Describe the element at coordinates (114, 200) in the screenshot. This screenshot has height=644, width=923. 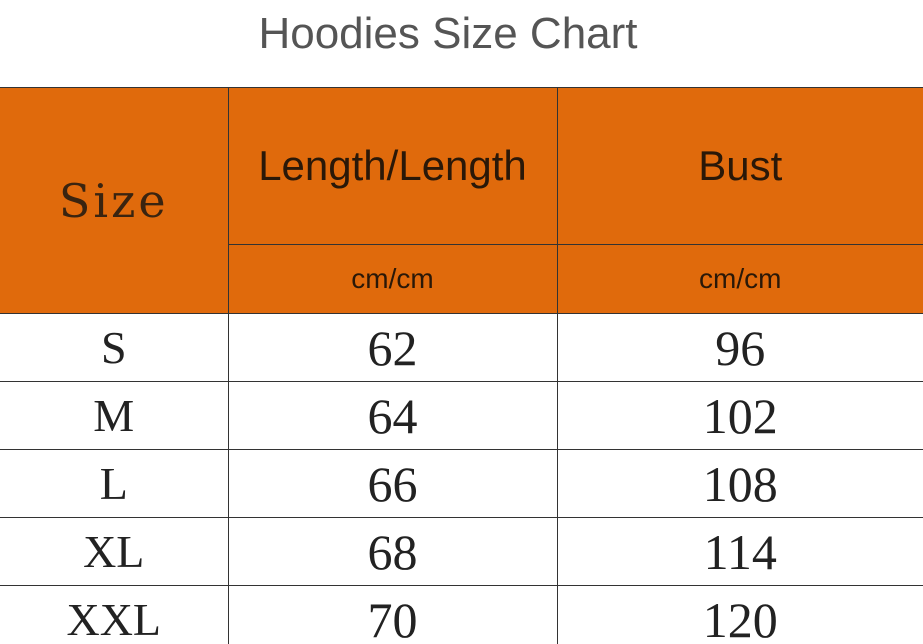
I see `size-column-header: Size` at that location.